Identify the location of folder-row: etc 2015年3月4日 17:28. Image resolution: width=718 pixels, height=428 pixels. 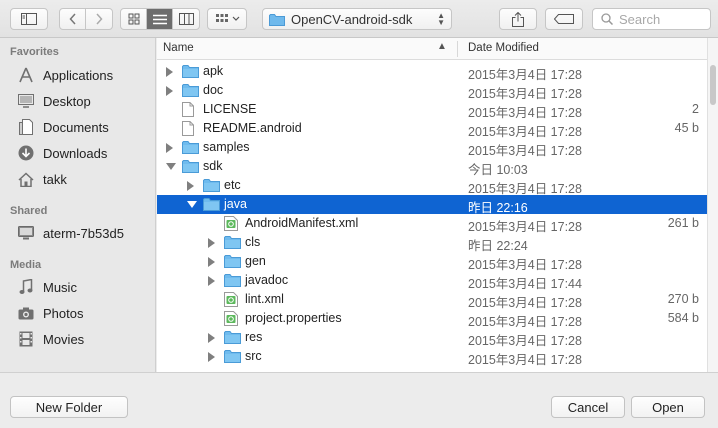
(432, 186).